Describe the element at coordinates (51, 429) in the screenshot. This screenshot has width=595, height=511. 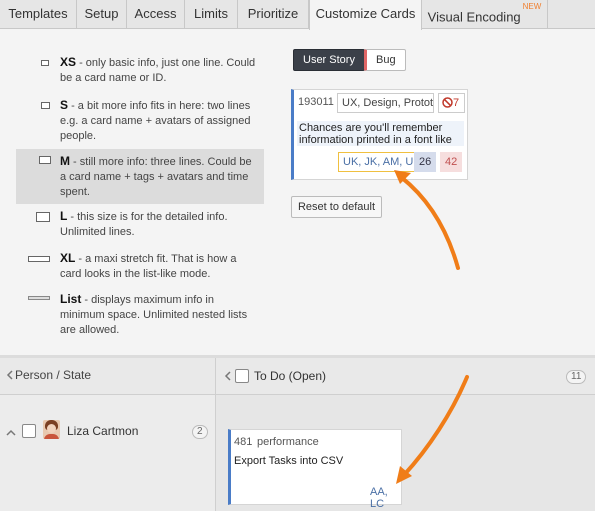
I see `avatar` at that location.